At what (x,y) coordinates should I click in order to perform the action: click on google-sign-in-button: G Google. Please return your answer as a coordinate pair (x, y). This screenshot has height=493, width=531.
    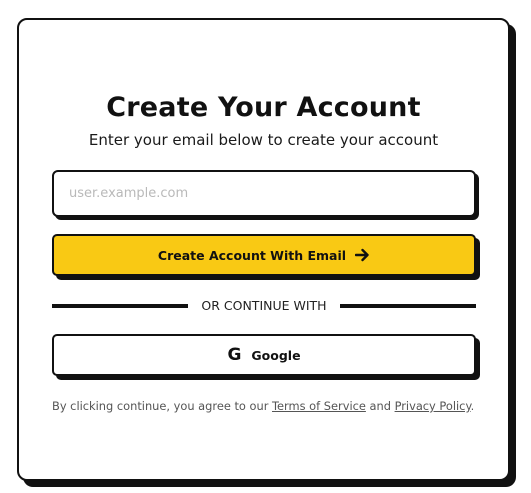
    Looking at the image, I should click on (264, 355).